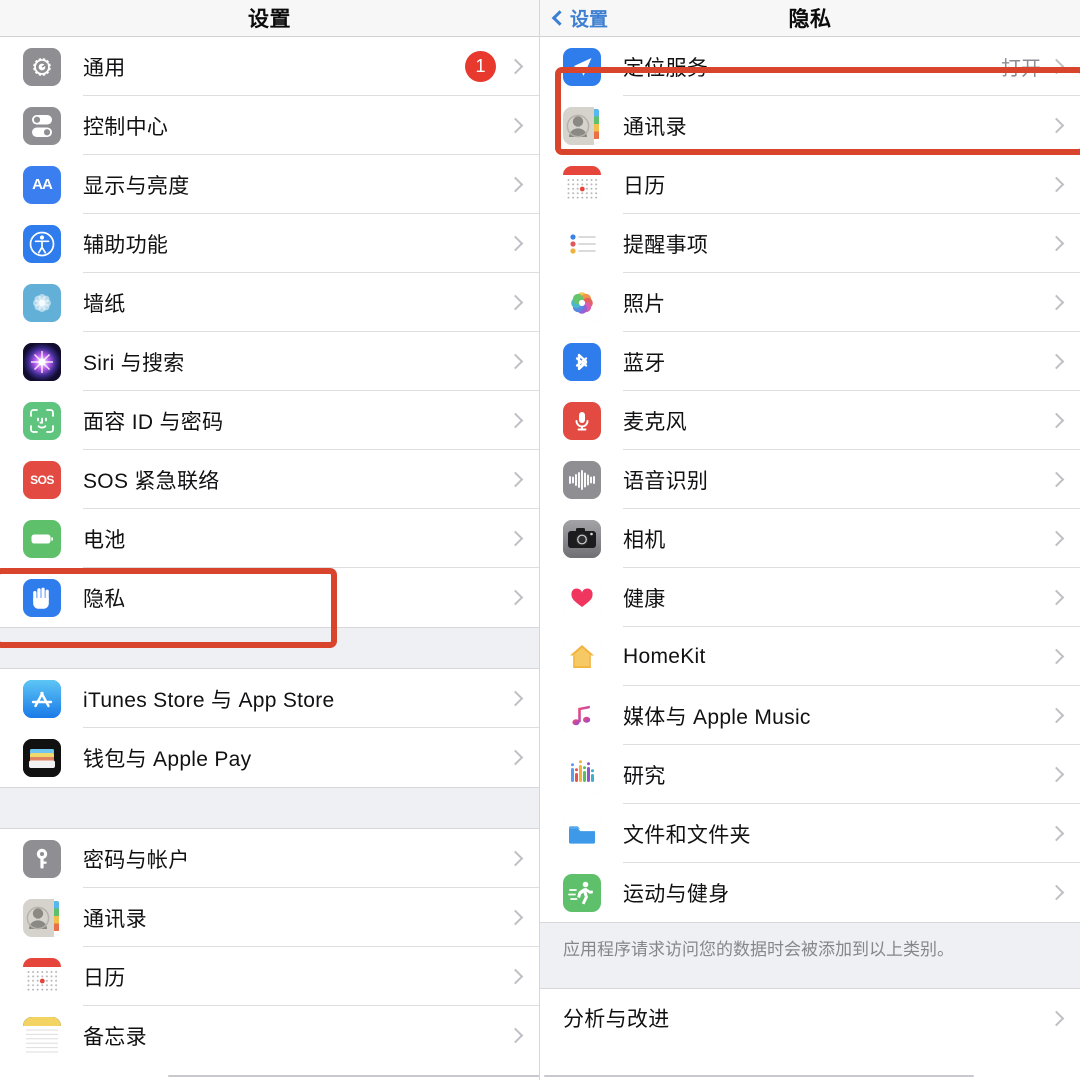  What do you see at coordinates (666, 68) in the screenshot?
I see `list-item-label: 定位服务` at bounding box center [666, 68].